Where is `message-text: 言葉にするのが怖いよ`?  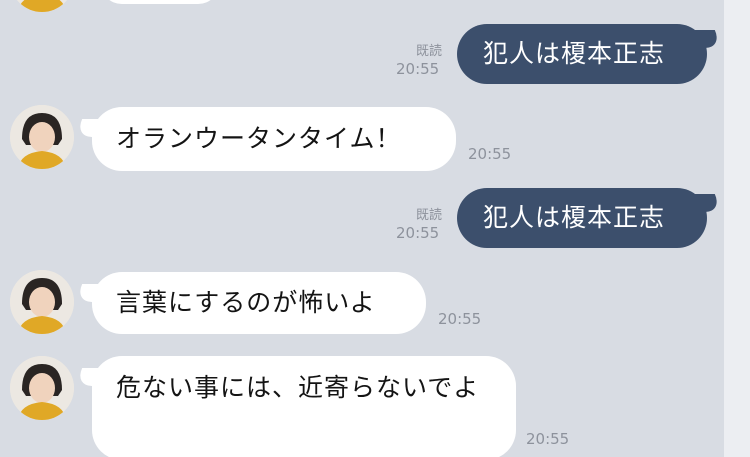 message-text: 言葉にするのが怖いよ is located at coordinates (246, 302).